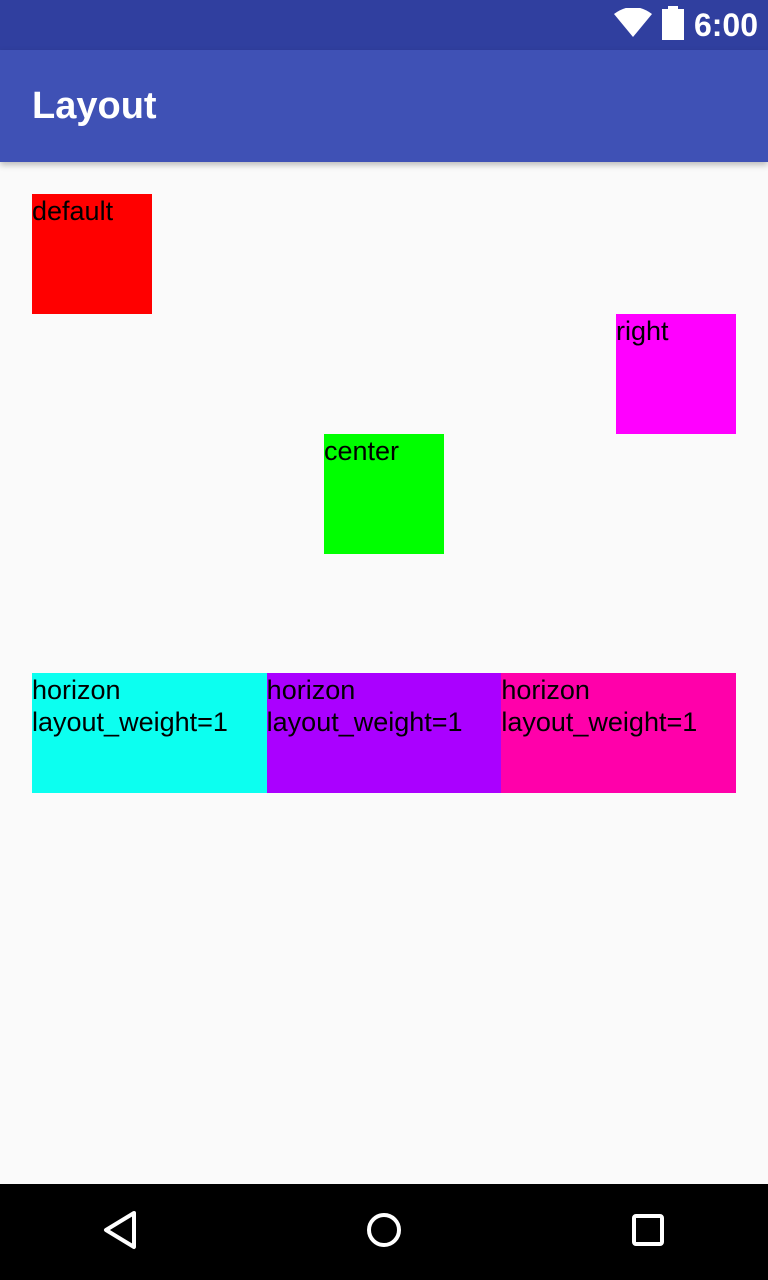 This screenshot has height=1280, width=768. Describe the element at coordinates (384, 25) in the screenshot. I see `status-bar: 6:00` at that location.